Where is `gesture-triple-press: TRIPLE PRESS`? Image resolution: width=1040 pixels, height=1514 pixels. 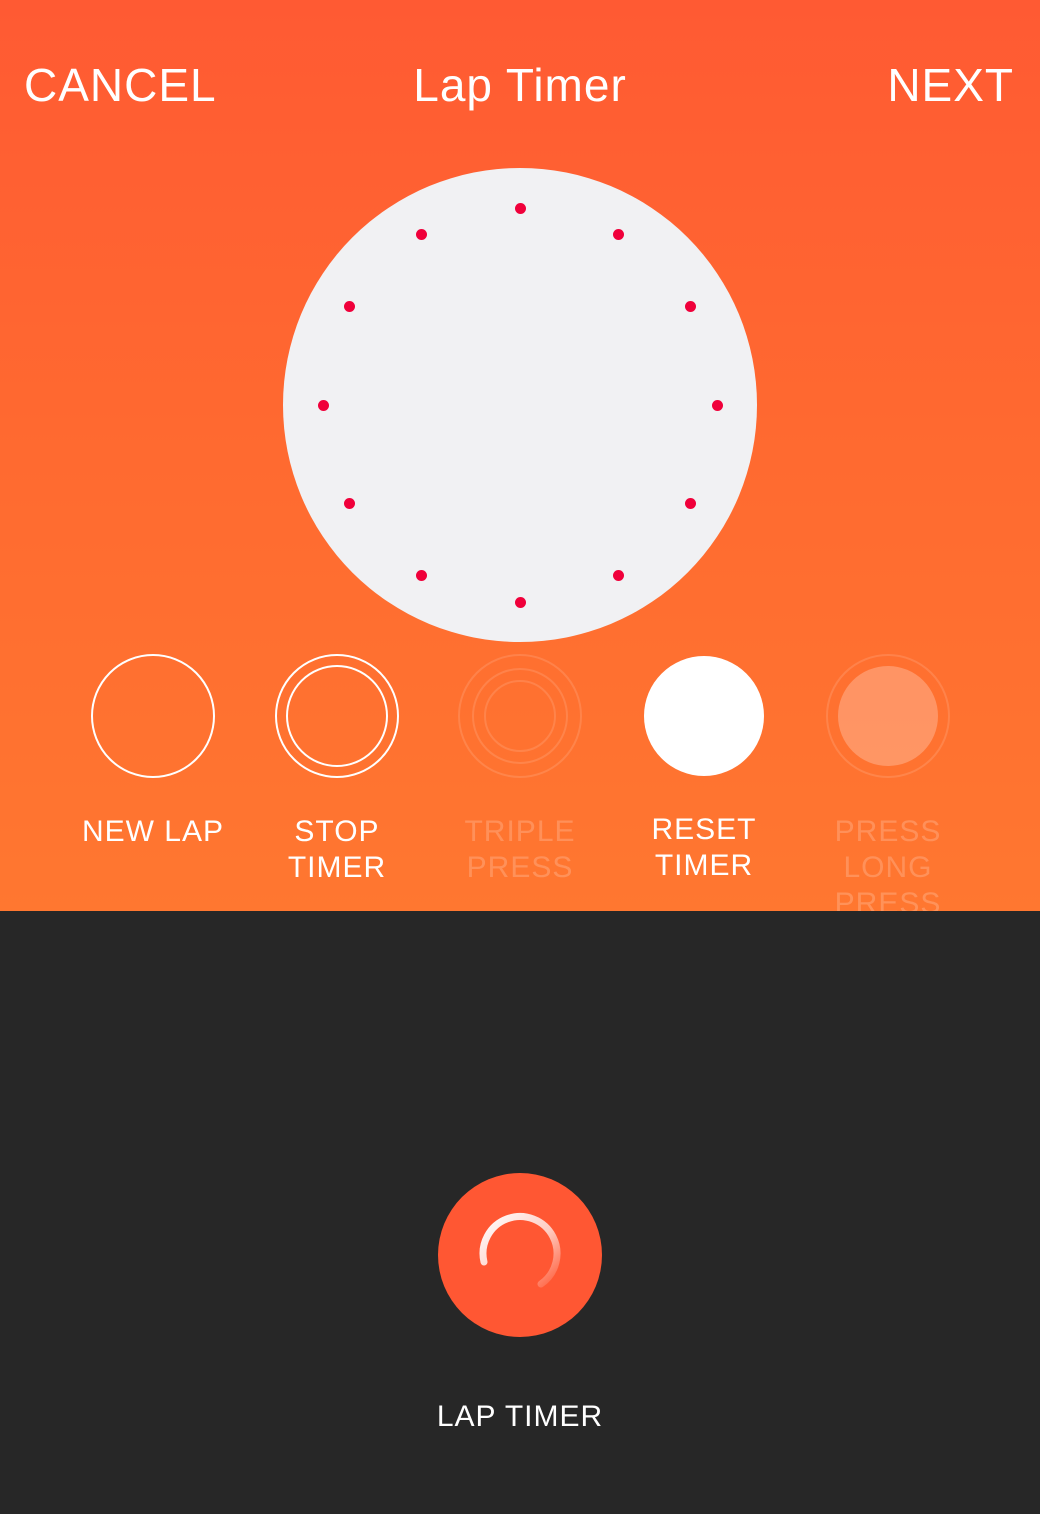
gesture-triple-press: TRIPLE PRESS is located at coordinates (520, 770).